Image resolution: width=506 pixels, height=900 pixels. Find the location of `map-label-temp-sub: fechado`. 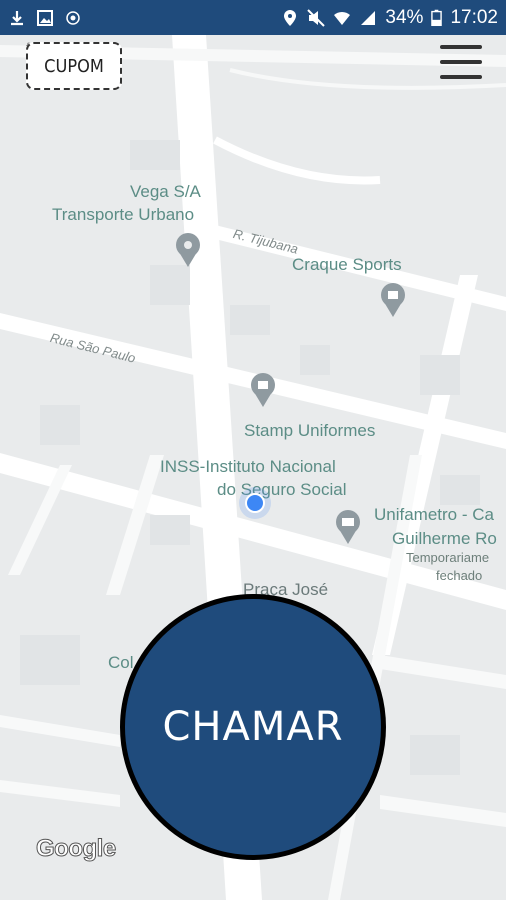

map-label-temp-sub: fechado is located at coordinates (459, 575).